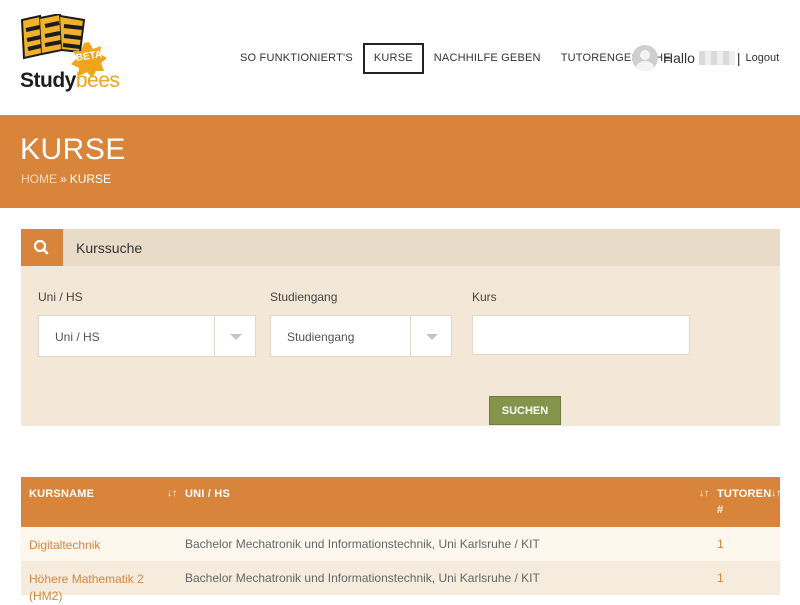  Describe the element at coordinates (69, 53) in the screenshot. I see `studybees-logo: BETA Studybees` at that location.